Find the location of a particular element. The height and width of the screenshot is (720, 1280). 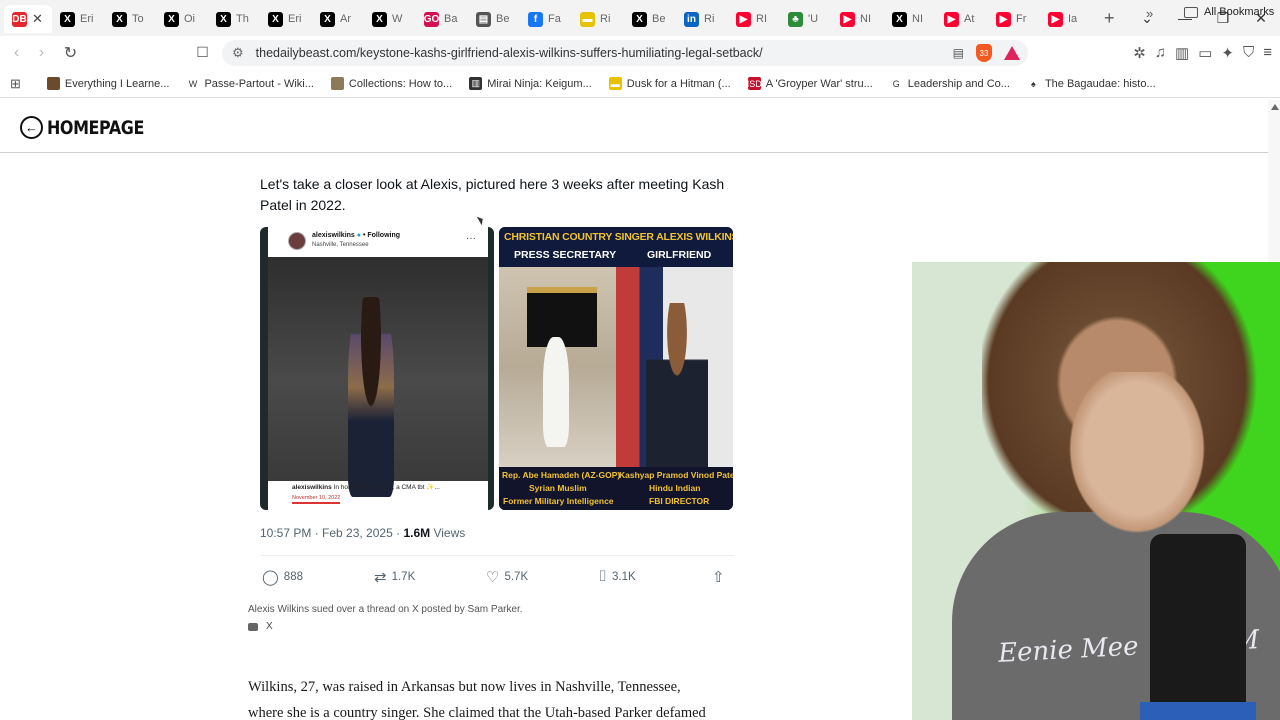

ig-following: • Following is located at coordinates (381, 235).